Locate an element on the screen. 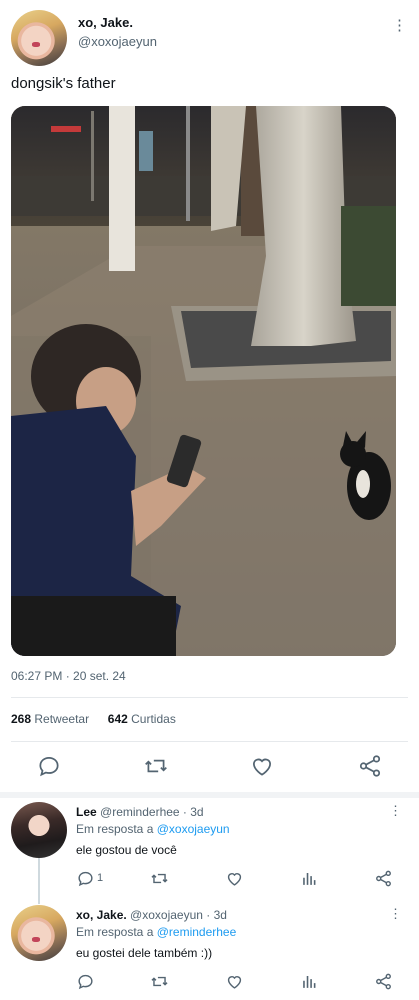  thread-line is located at coordinates (39, 881).